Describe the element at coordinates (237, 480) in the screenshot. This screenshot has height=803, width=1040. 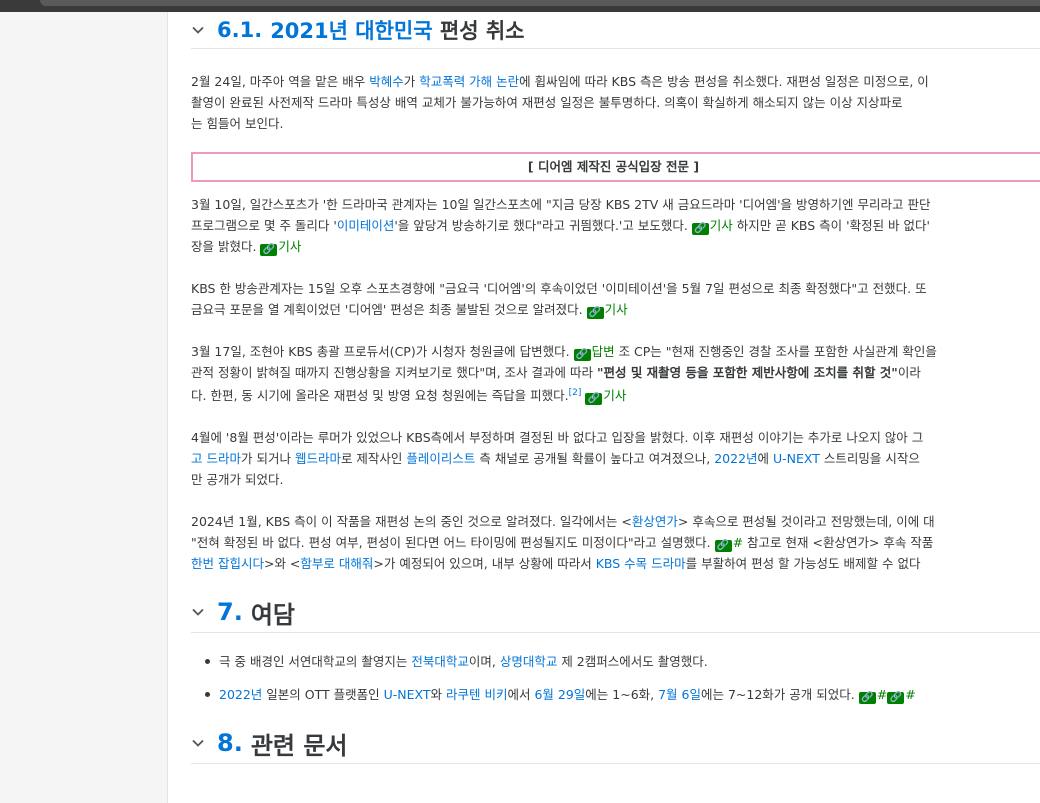
I see `text: 만 공개가 되었다.` at that location.